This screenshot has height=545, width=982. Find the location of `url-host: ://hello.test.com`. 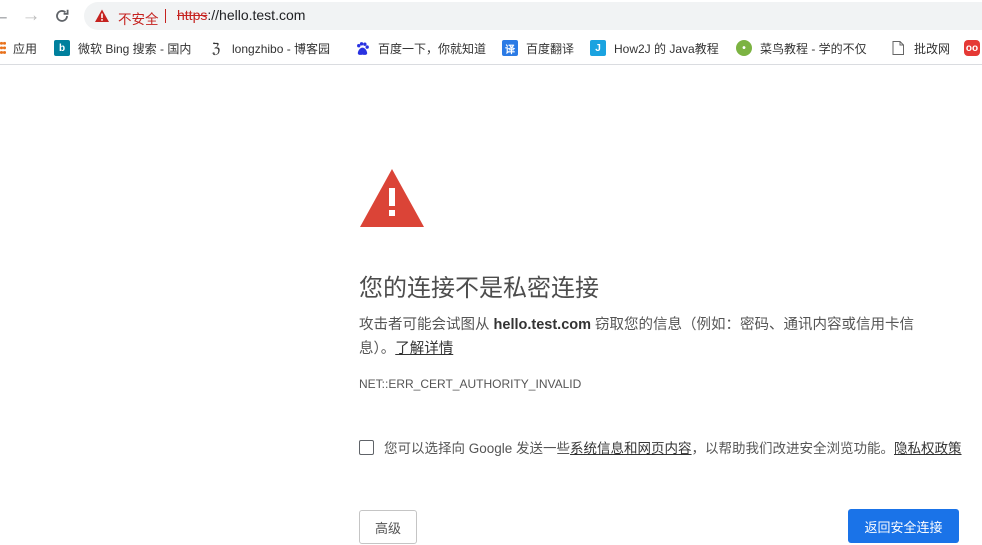

url-host: ://hello.test.com is located at coordinates (256, 15).